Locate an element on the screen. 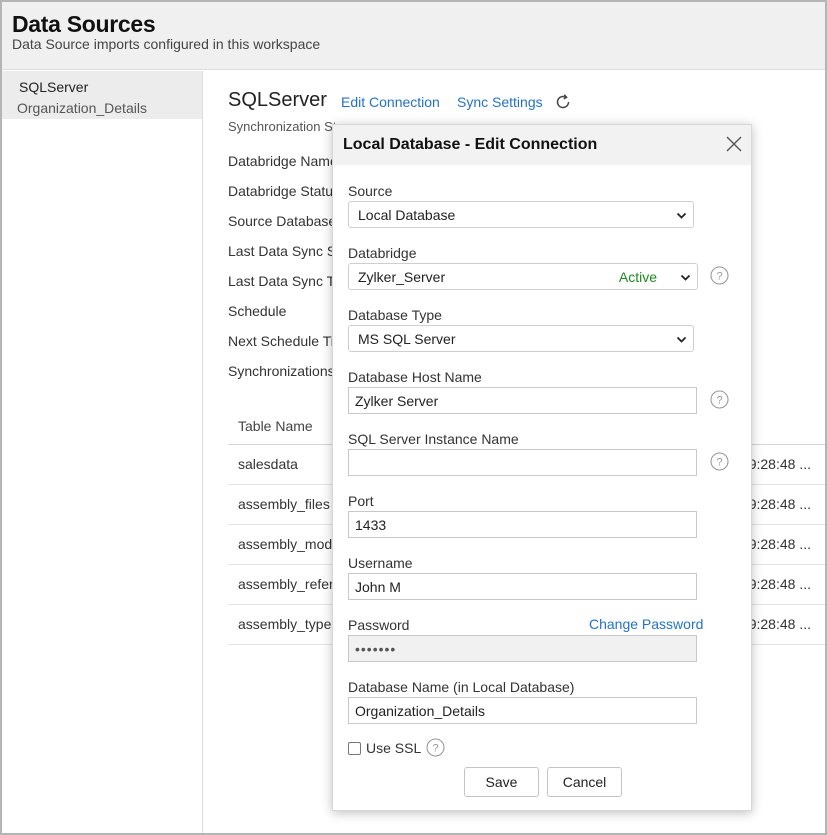 The height and width of the screenshot is (835, 827). column-header-table-name: Table Name is located at coordinates (275, 426).